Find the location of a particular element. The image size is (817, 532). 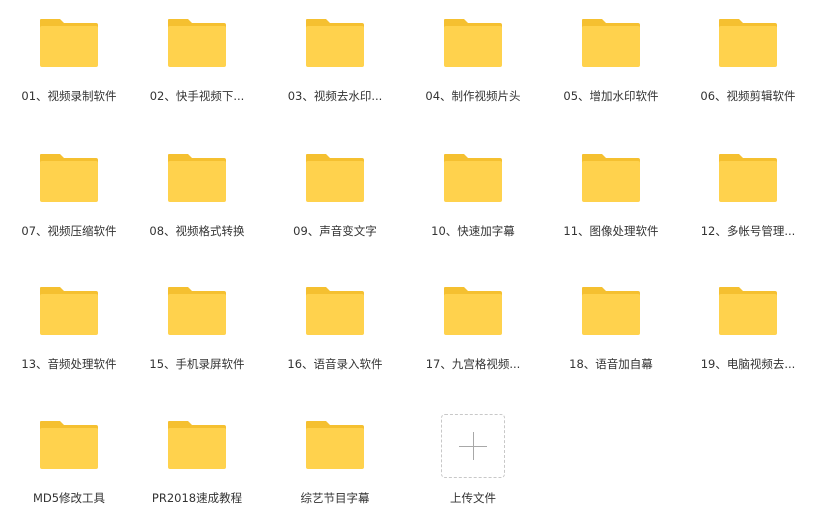

folder-item: 07、视频压缩软件 is located at coordinates (69, 200).